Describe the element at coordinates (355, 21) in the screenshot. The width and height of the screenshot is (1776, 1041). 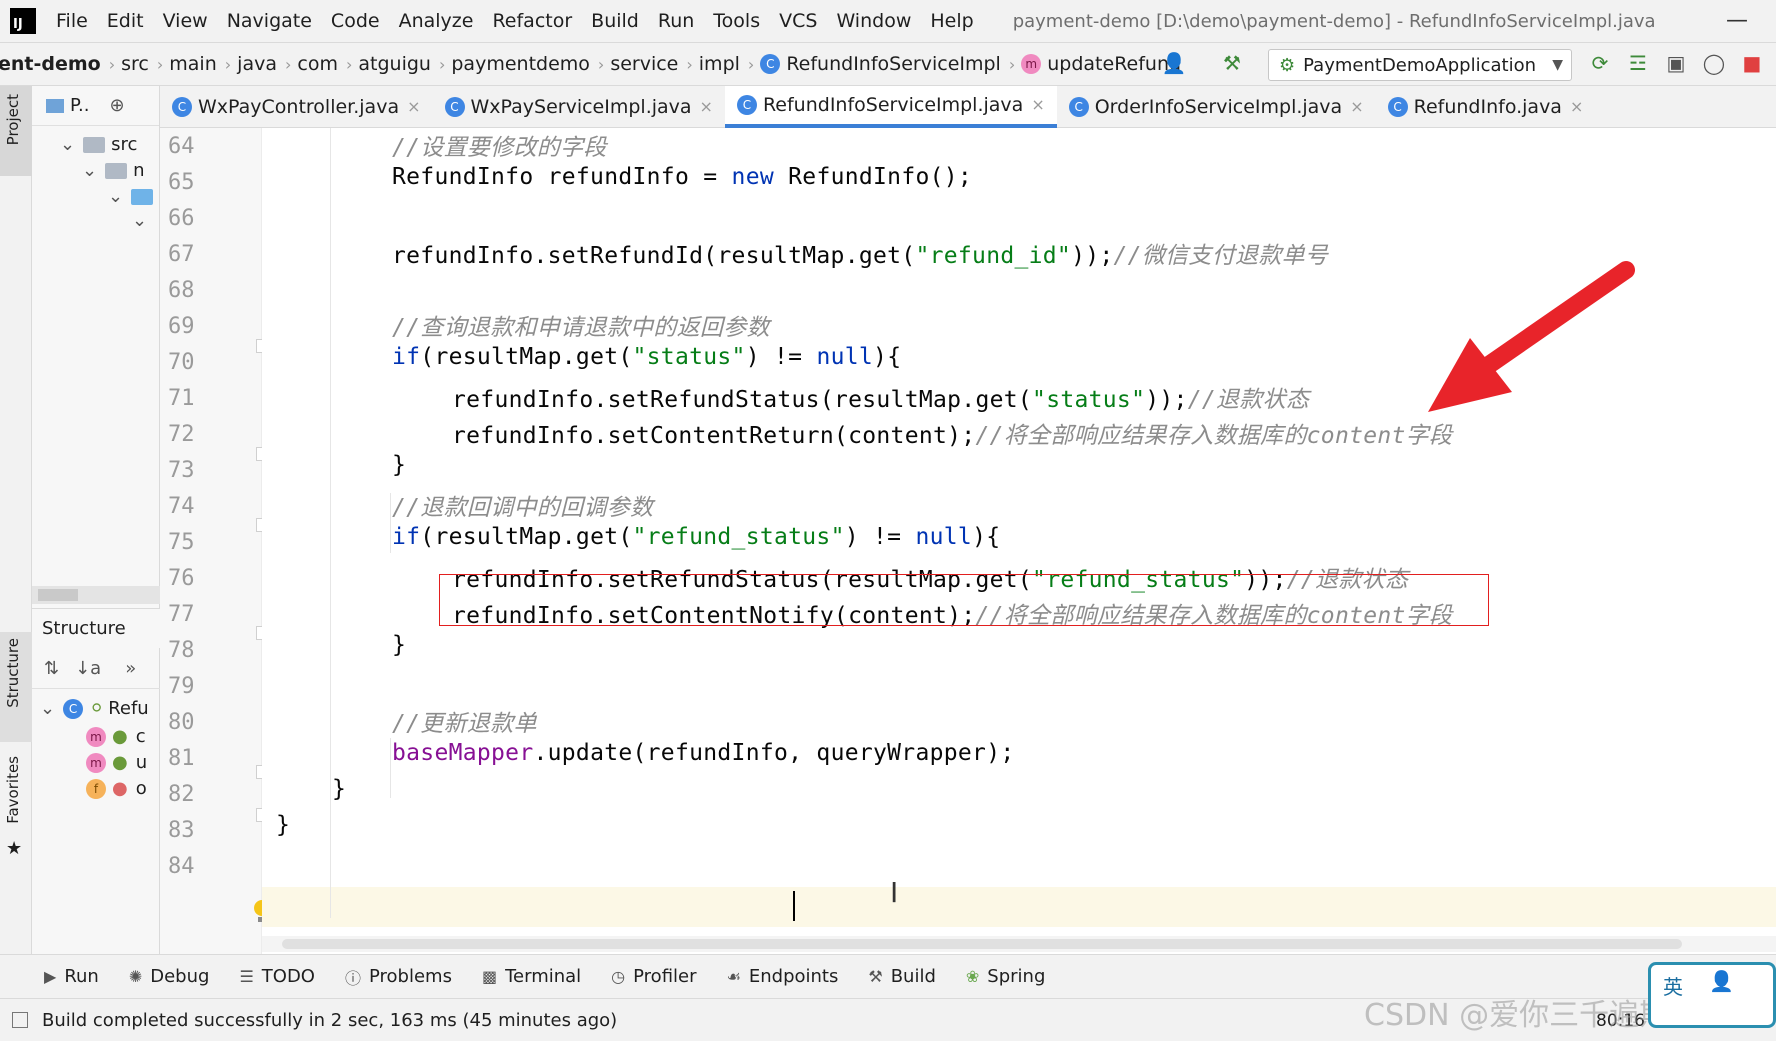
I see `menu-code: Code` at that location.